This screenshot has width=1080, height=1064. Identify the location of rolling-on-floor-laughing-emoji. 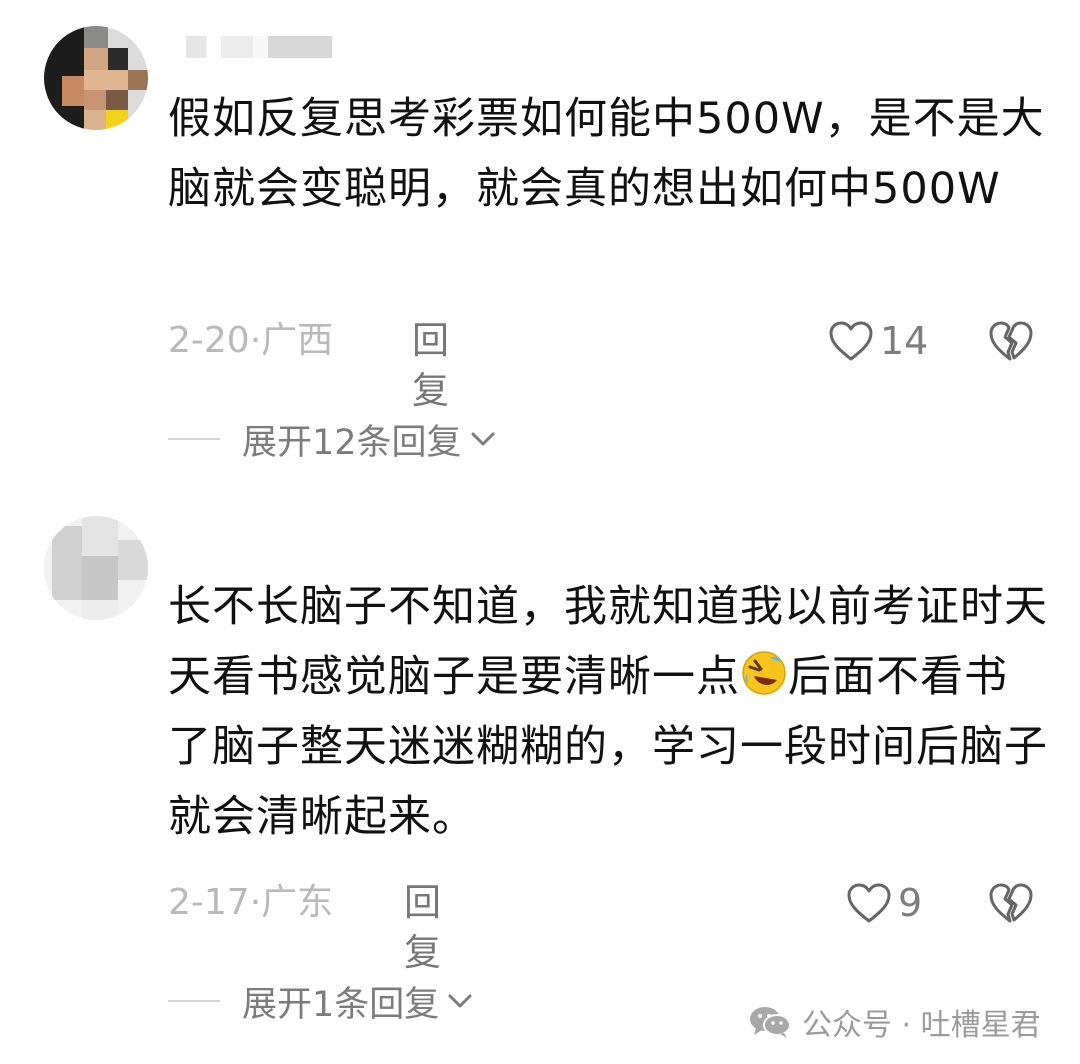
(764, 673).